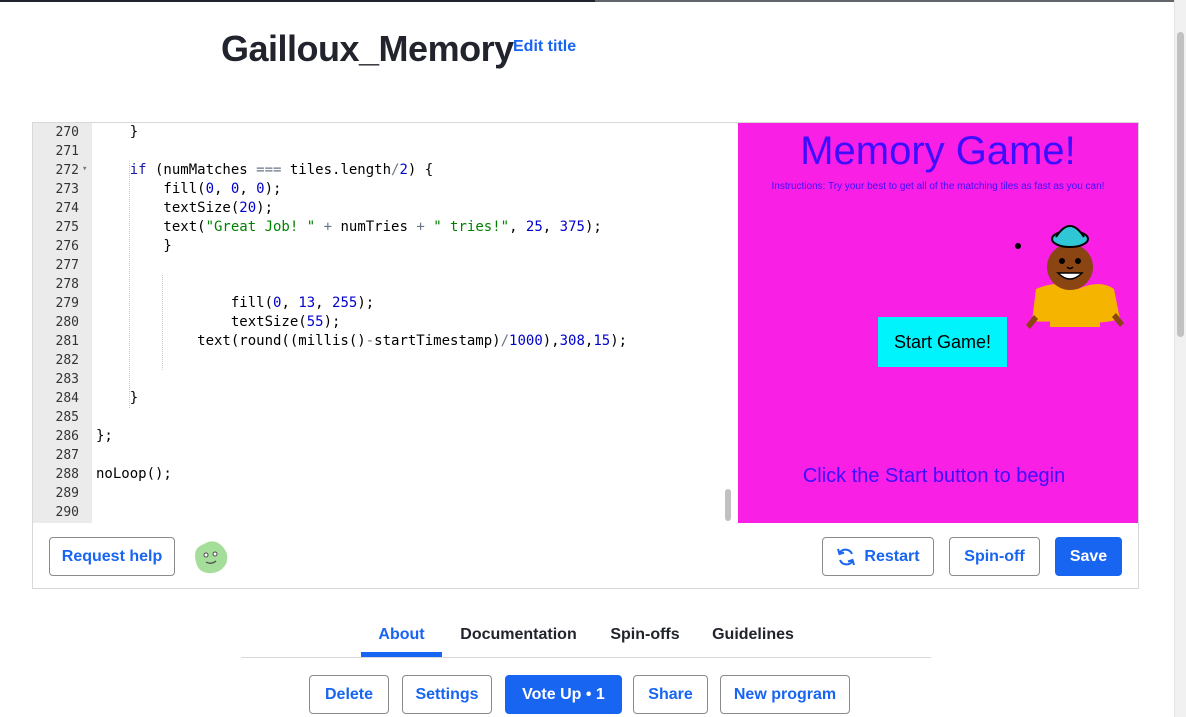 The height and width of the screenshot is (717, 1186). I want to click on code-line: 271, so click(385, 151).